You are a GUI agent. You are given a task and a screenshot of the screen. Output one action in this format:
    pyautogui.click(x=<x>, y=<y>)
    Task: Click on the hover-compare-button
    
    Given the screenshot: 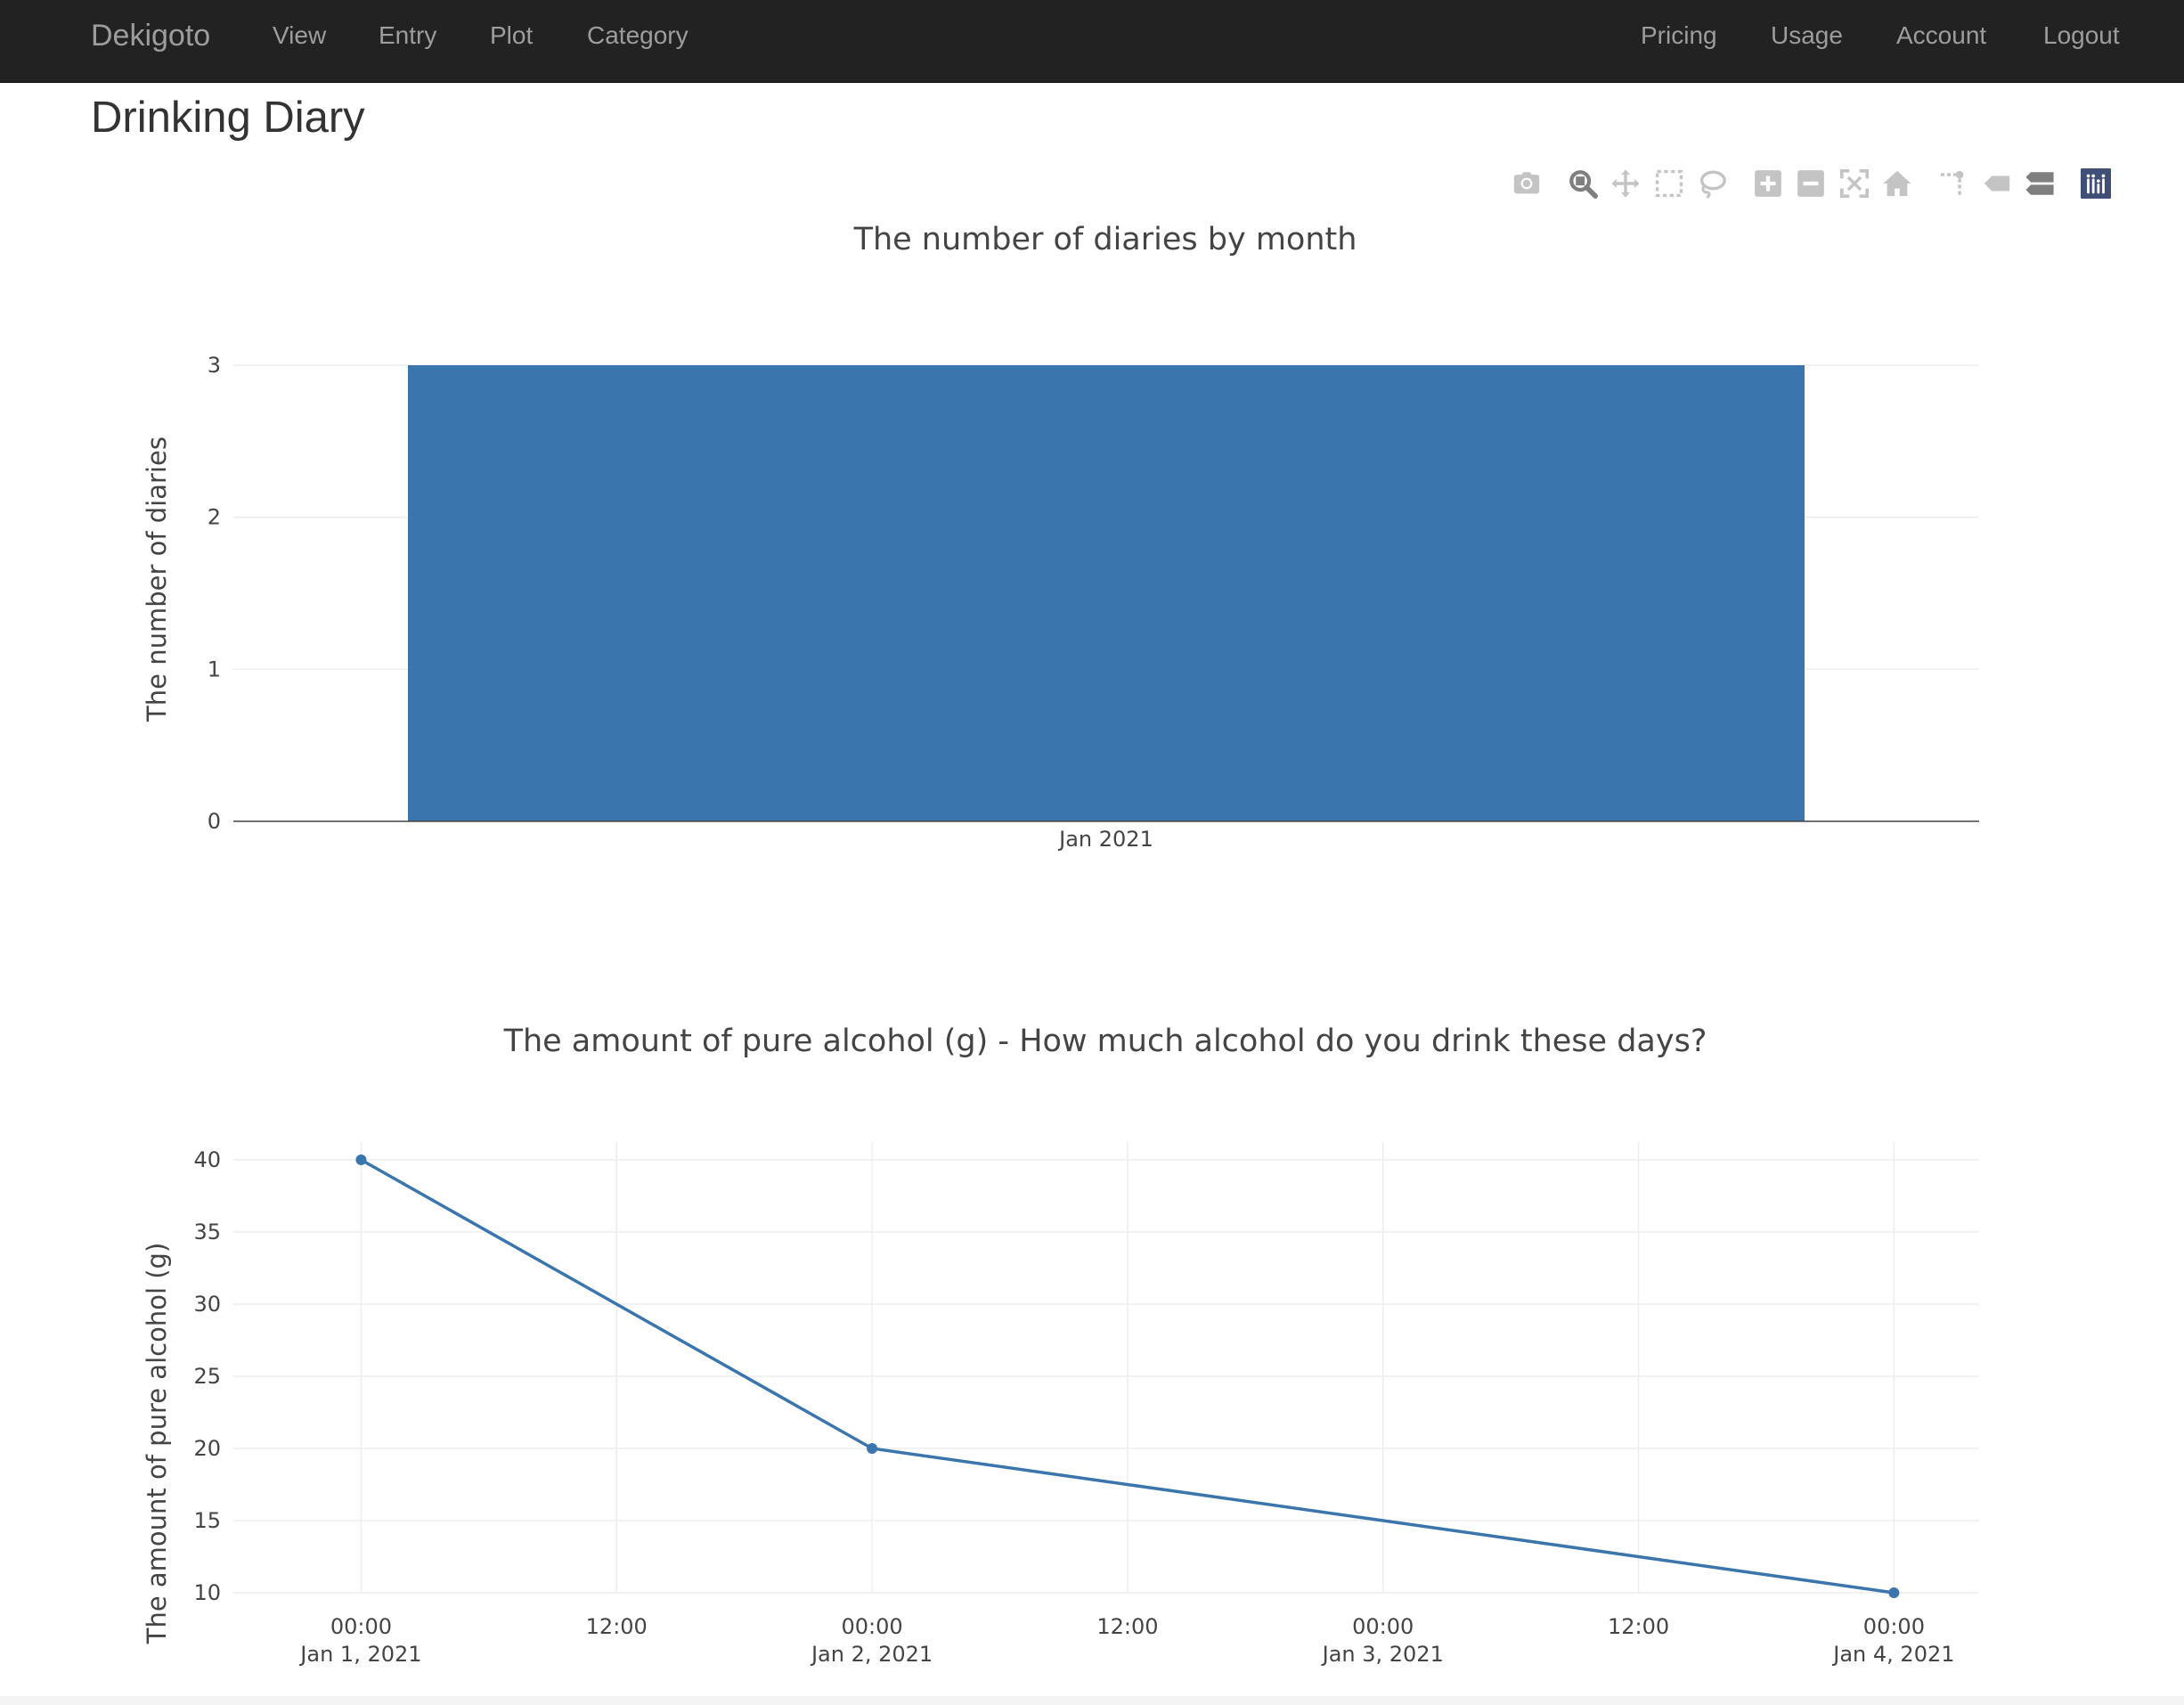 What is the action you would take?
    pyautogui.click(x=2040, y=183)
    